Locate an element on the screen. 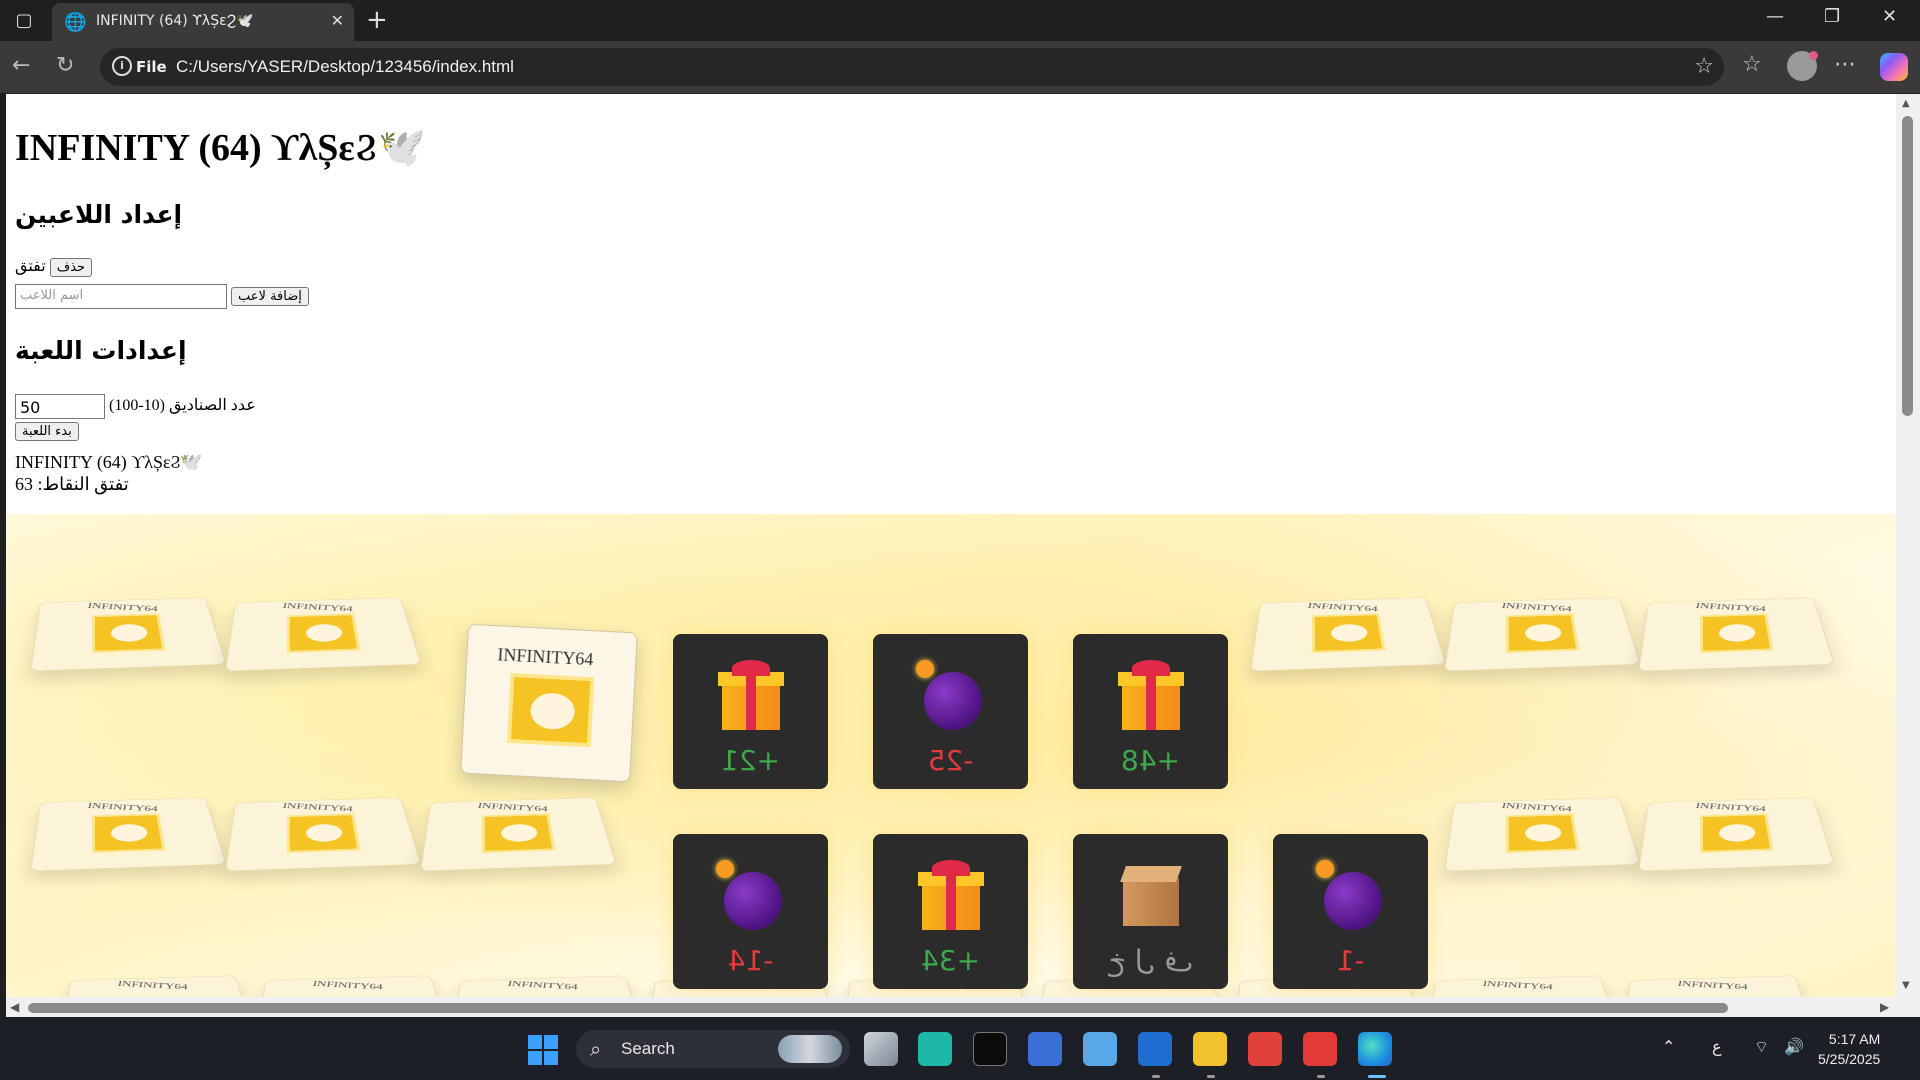 The height and width of the screenshot is (1080, 1920). app-icon is located at coordinates (935, 1049).